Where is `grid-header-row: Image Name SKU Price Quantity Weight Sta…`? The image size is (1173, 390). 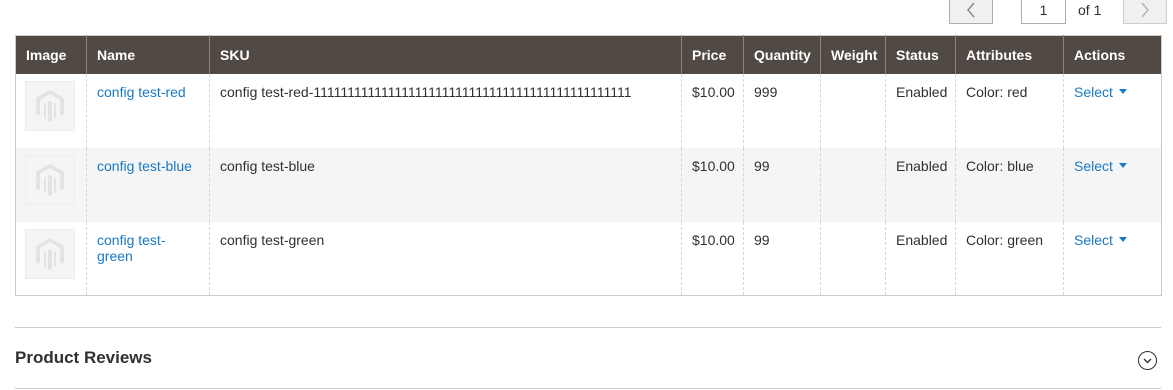
grid-header-row: Image Name SKU Price Quantity Weight Sta… is located at coordinates (588, 54).